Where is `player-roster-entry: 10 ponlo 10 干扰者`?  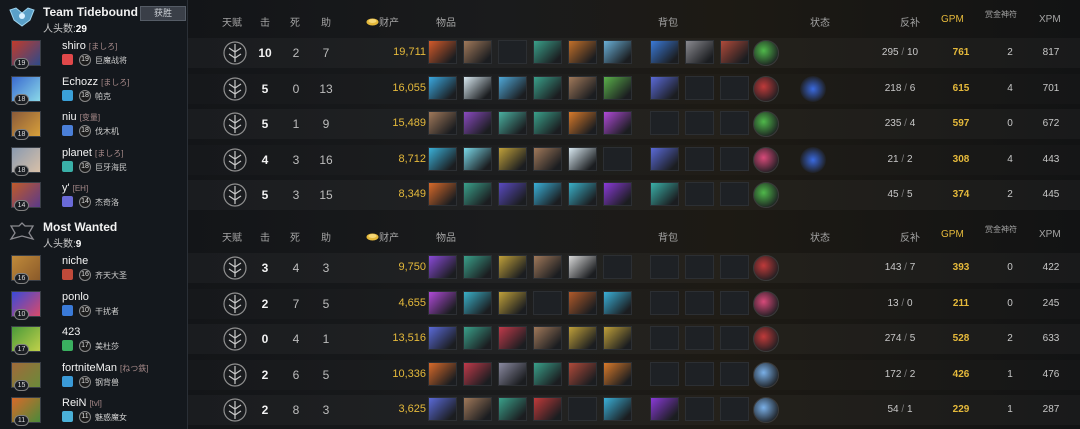 player-roster-entry: 10 ponlo 10 干扰者 is located at coordinates (94, 306).